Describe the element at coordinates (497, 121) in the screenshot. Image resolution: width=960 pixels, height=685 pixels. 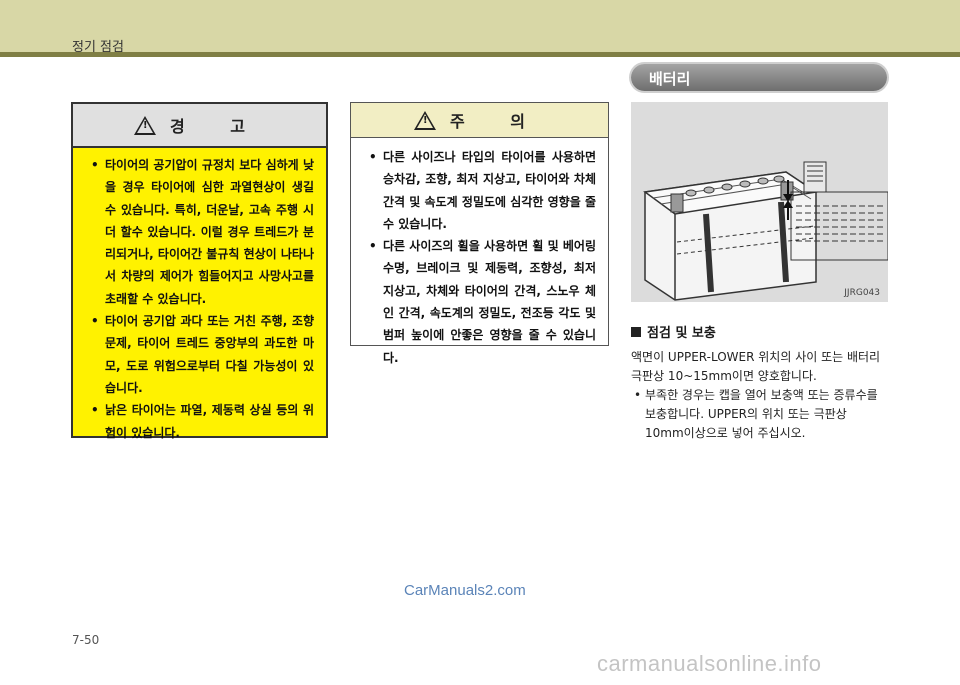
I see `caution-title: 주 의` at that location.